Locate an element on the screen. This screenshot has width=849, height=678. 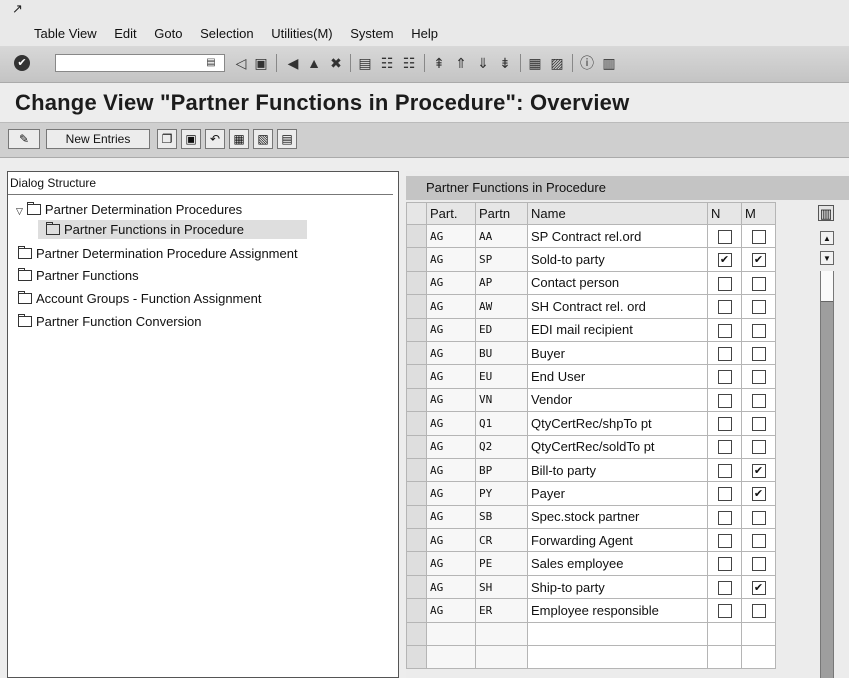
cell-name: Spec.stock partner is located at coordinates (617, 517).